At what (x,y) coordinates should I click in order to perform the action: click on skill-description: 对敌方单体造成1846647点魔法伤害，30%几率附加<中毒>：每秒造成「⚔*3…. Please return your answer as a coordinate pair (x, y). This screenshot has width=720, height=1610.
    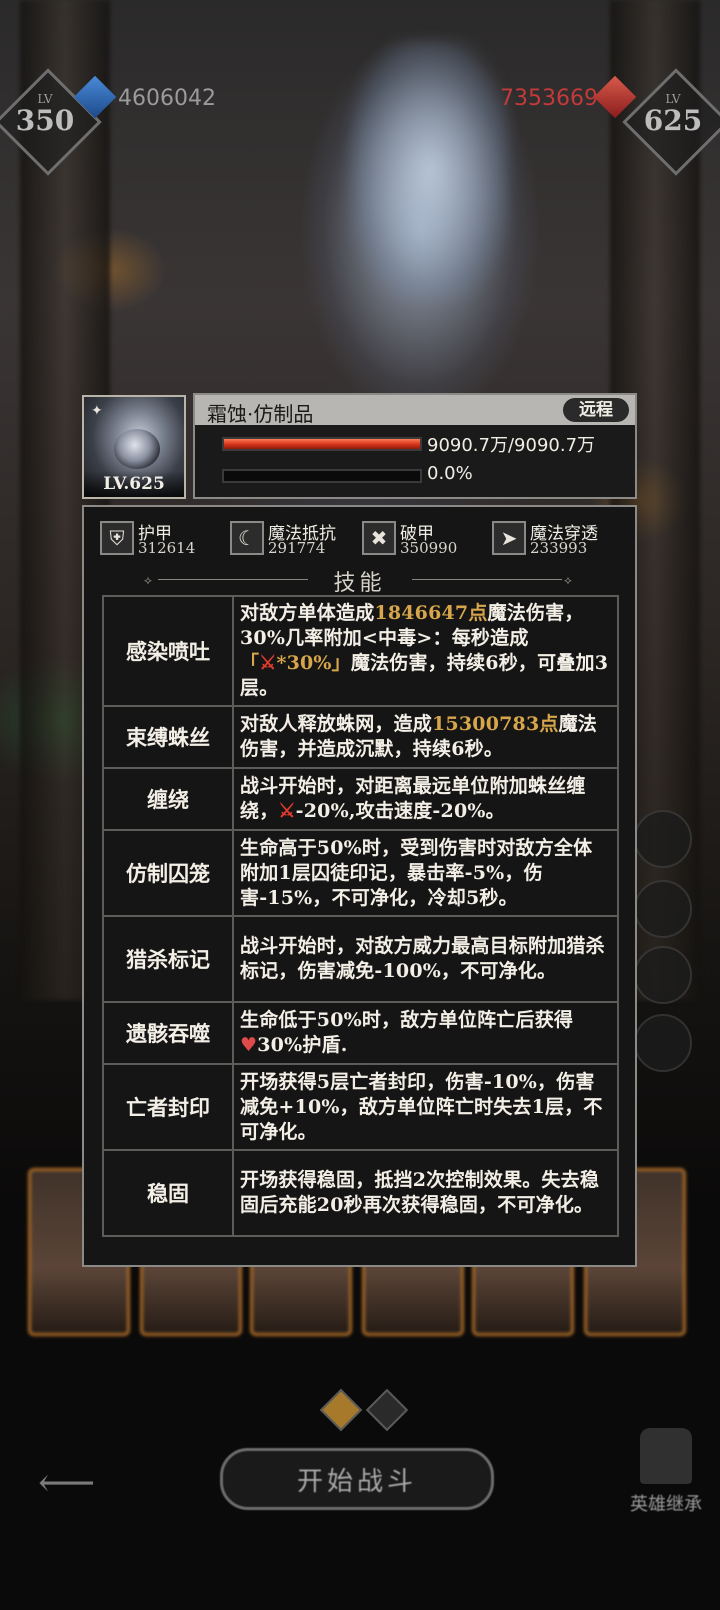
    Looking at the image, I should click on (425, 651).